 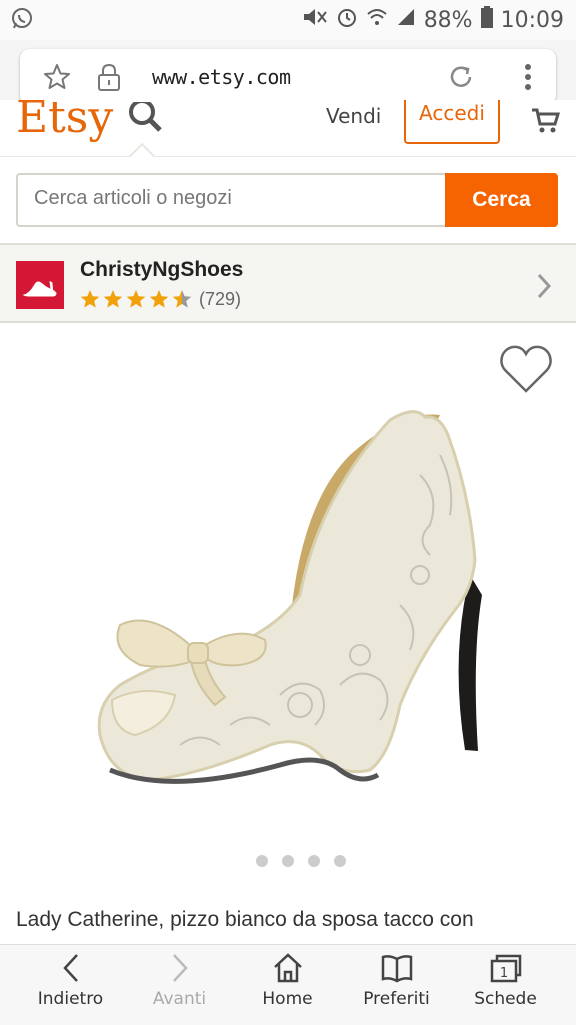 What do you see at coordinates (231, 200) in the screenshot?
I see `search-input: Cerca articoli o negozi` at bounding box center [231, 200].